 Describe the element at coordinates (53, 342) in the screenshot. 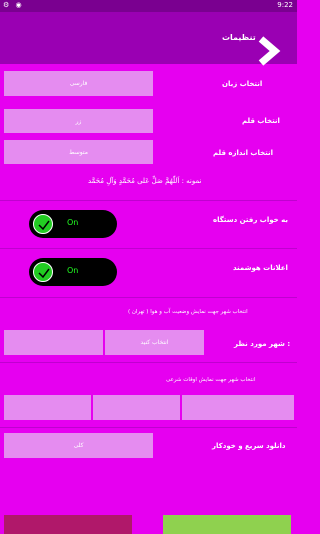

I see `city-select-secondary` at that location.